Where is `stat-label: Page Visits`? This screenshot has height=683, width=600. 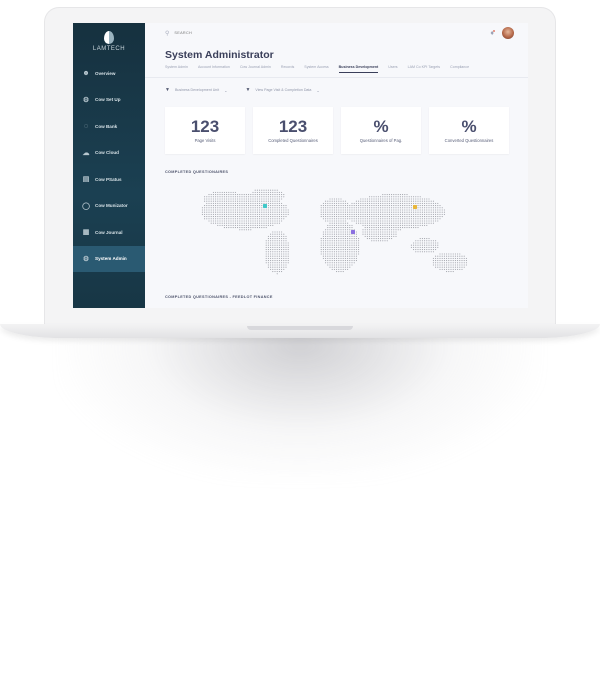 stat-label: Page Visits is located at coordinates (205, 140).